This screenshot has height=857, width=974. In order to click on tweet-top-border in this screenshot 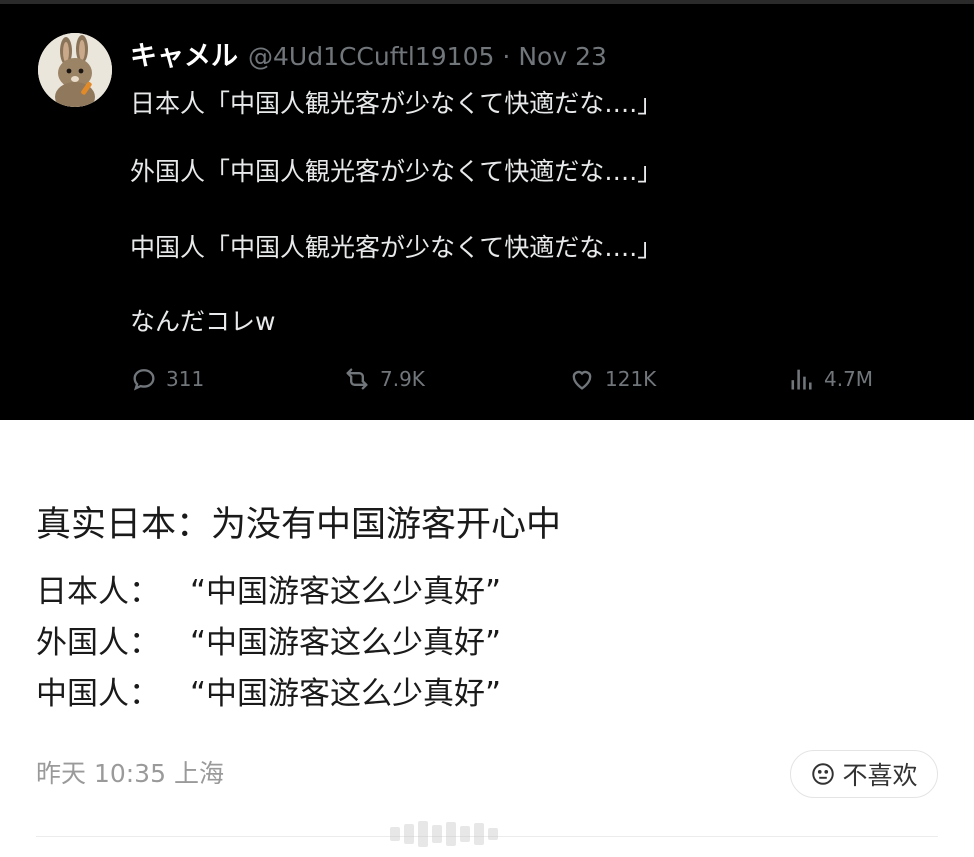, I will do `click(487, 2)`.